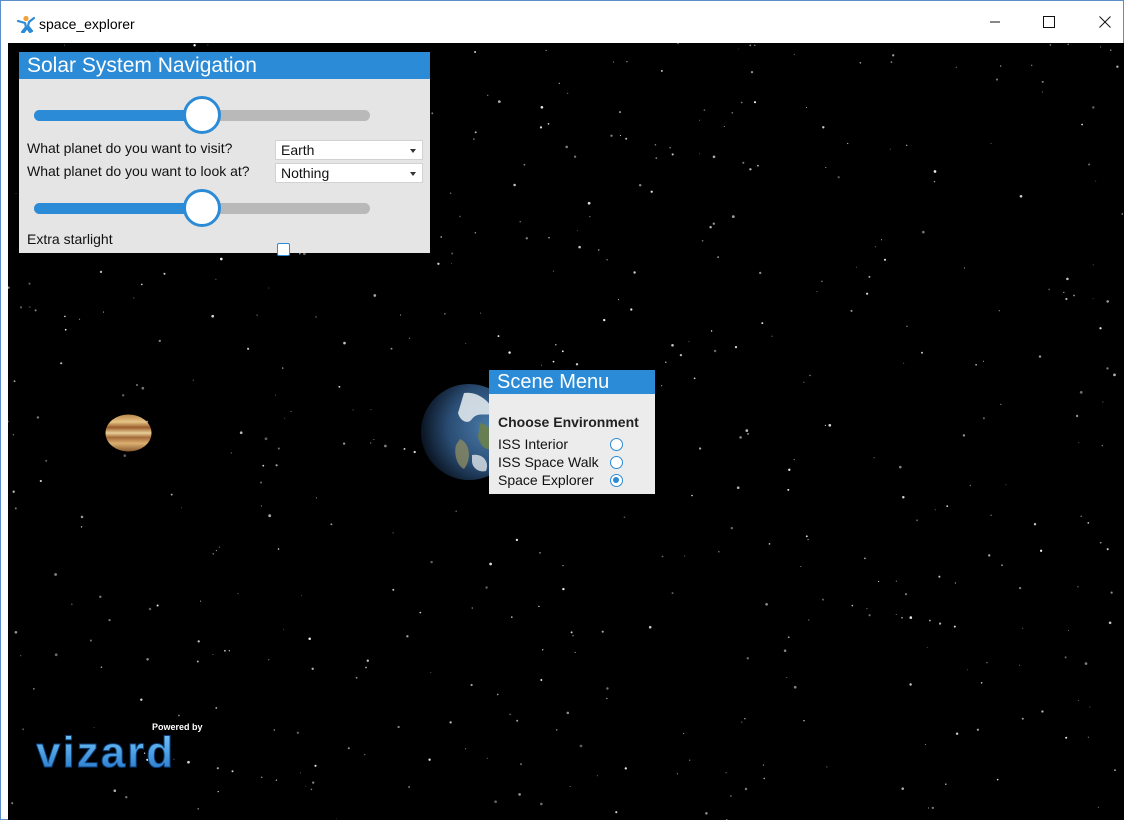 This screenshot has height=820, width=1124. I want to click on iss-space-walk-radio, so click(616, 462).